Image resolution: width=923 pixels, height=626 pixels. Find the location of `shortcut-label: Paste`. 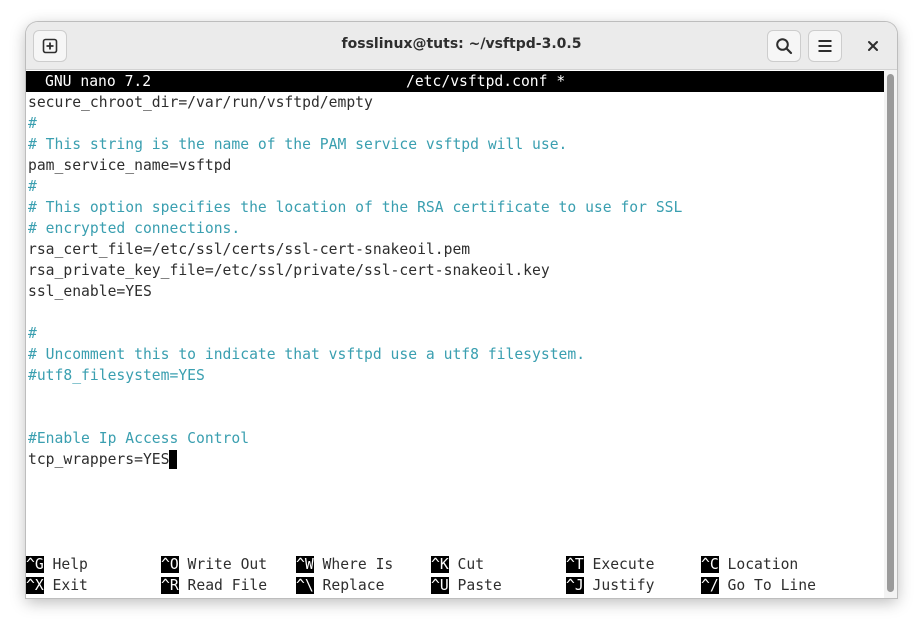

shortcut-label: Paste is located at coordinates (479, 585).